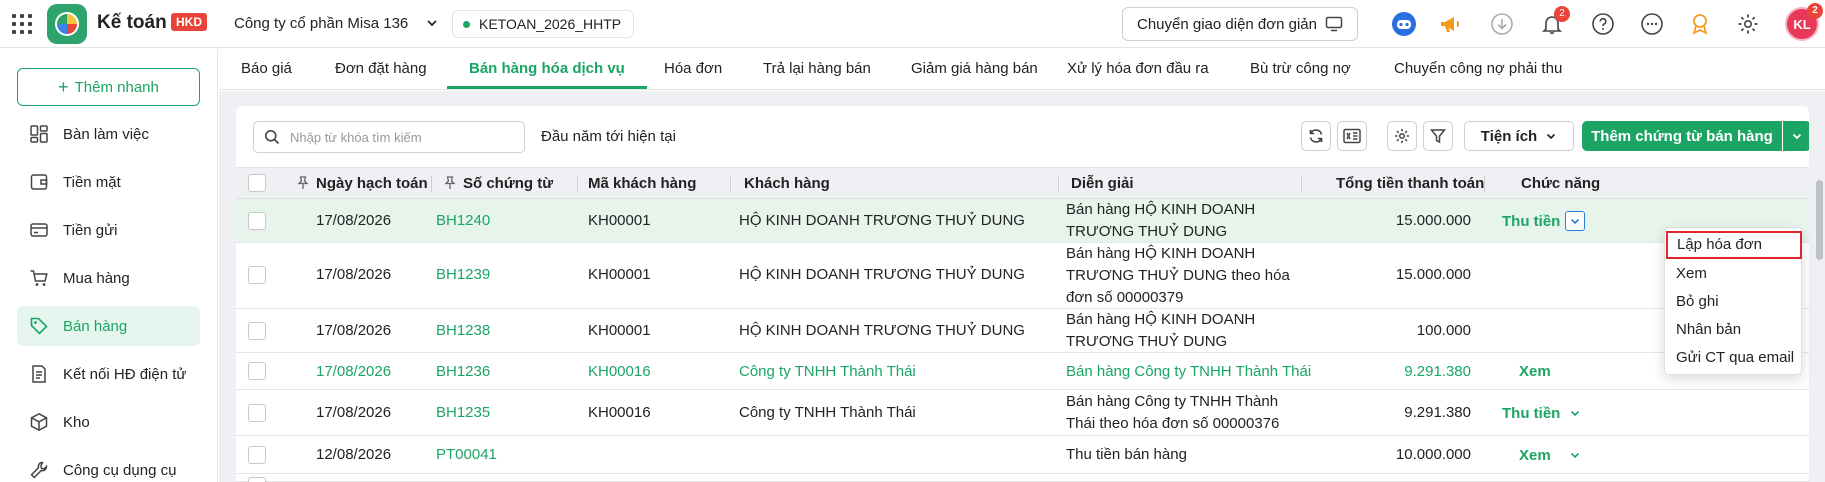 Image resolution: width=1825 pixels, height=482 pixels. Describe the element at coordinates (1022, 478) in the screenshot. I see `table-row` at that location.